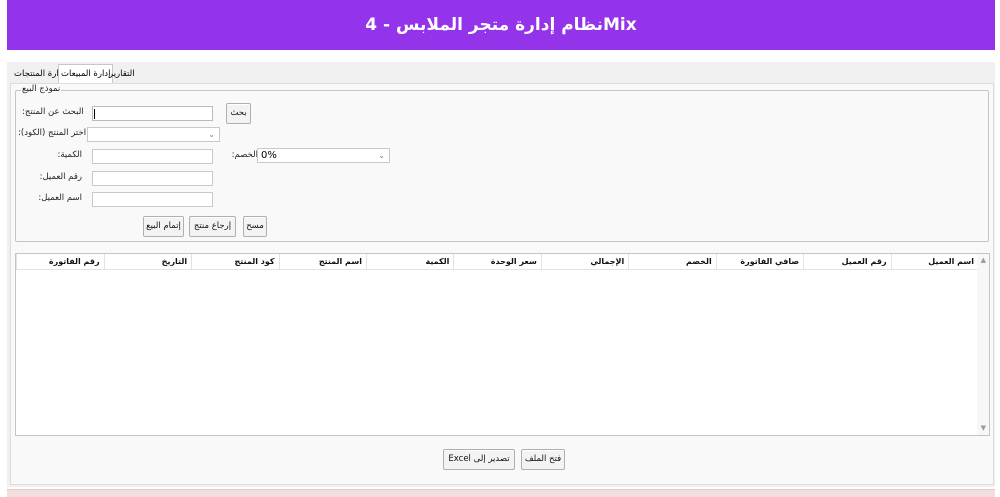 This screenshot has width=1000, height=497. I want to click on search-input, so click(152, 113).